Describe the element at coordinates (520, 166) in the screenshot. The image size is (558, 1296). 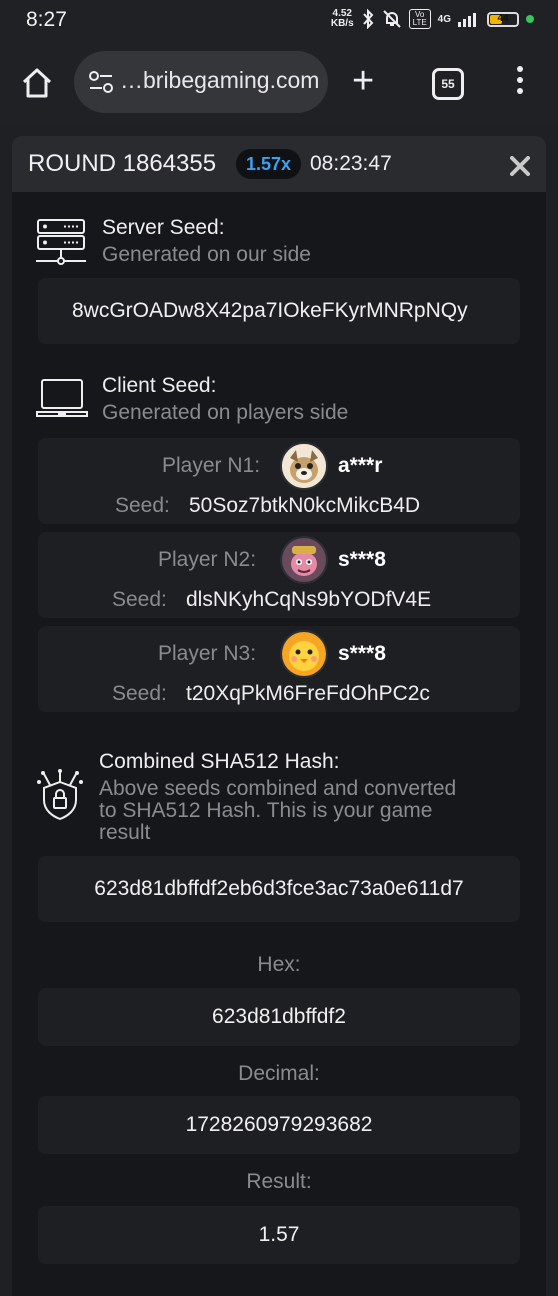
I see `close-icon` at that location.